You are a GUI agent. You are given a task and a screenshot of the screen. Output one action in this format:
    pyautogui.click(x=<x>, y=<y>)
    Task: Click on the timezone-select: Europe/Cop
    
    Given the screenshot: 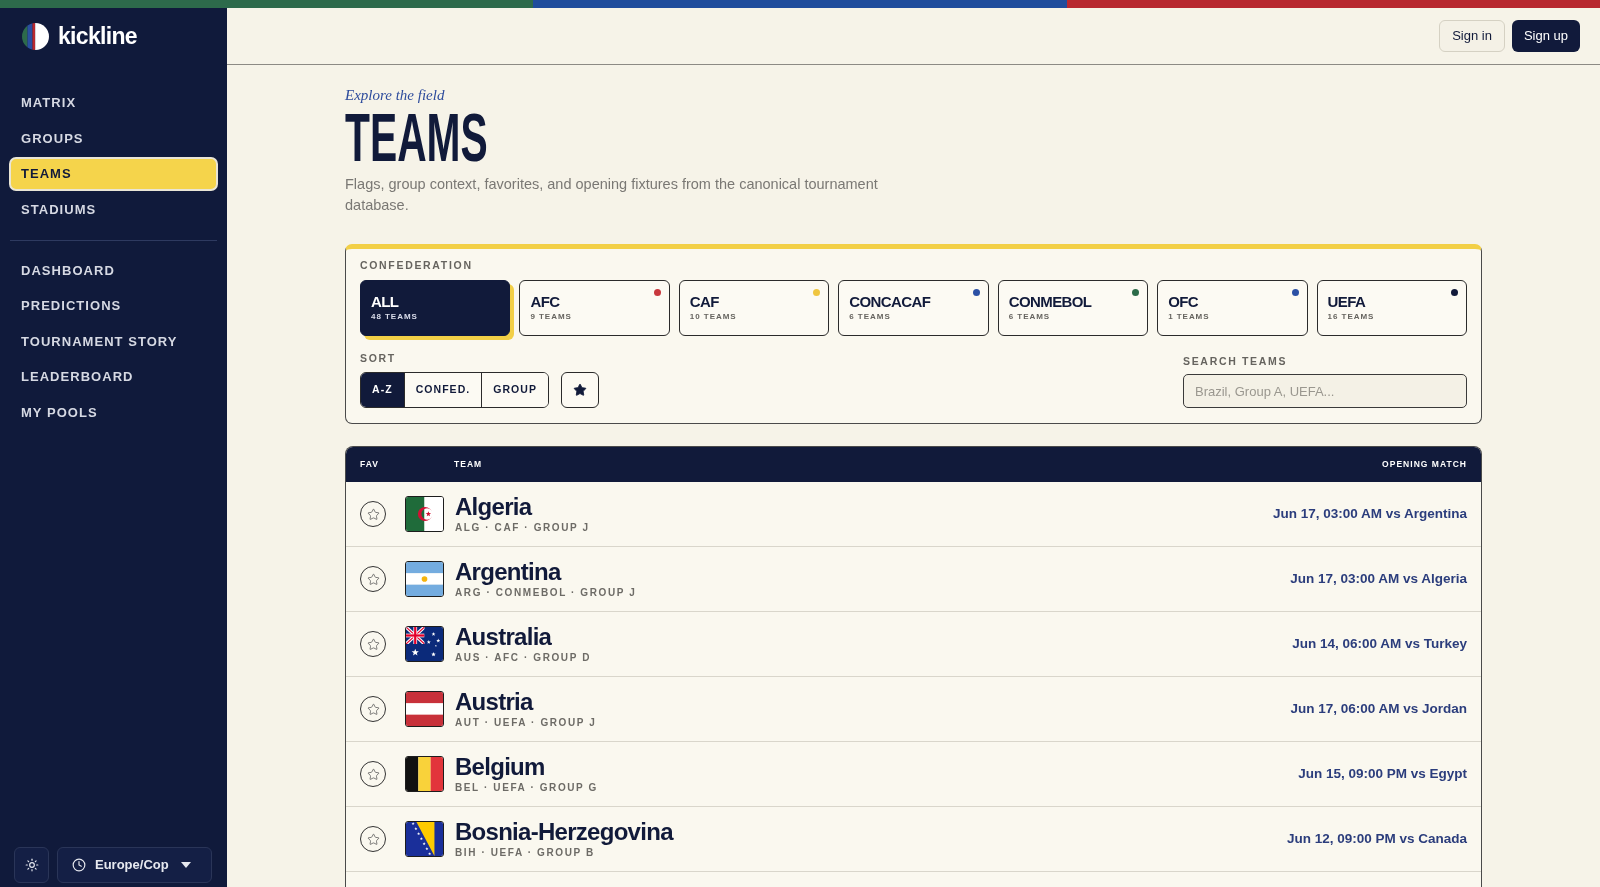 What is the action you would take?
    pyautogui.click(x=134, y=865)
    